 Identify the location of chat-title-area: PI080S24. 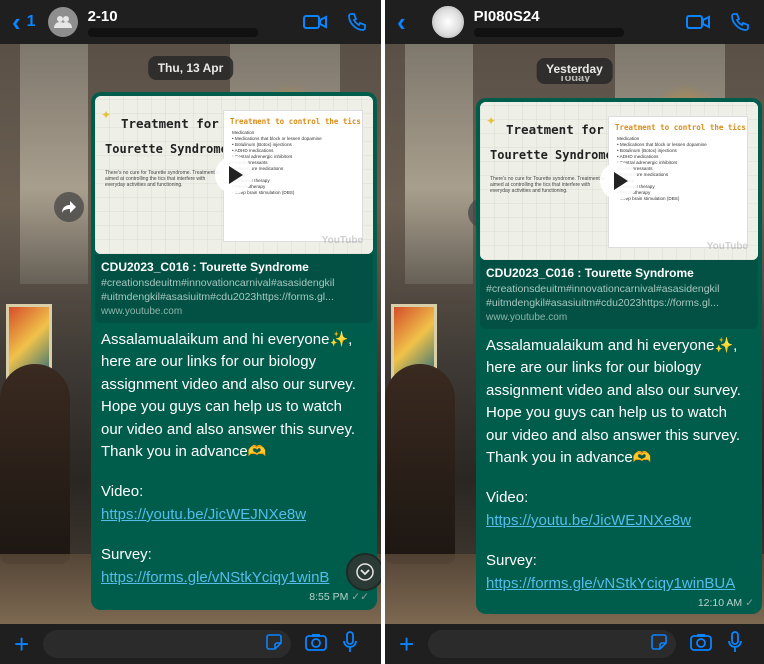
(548, 22).